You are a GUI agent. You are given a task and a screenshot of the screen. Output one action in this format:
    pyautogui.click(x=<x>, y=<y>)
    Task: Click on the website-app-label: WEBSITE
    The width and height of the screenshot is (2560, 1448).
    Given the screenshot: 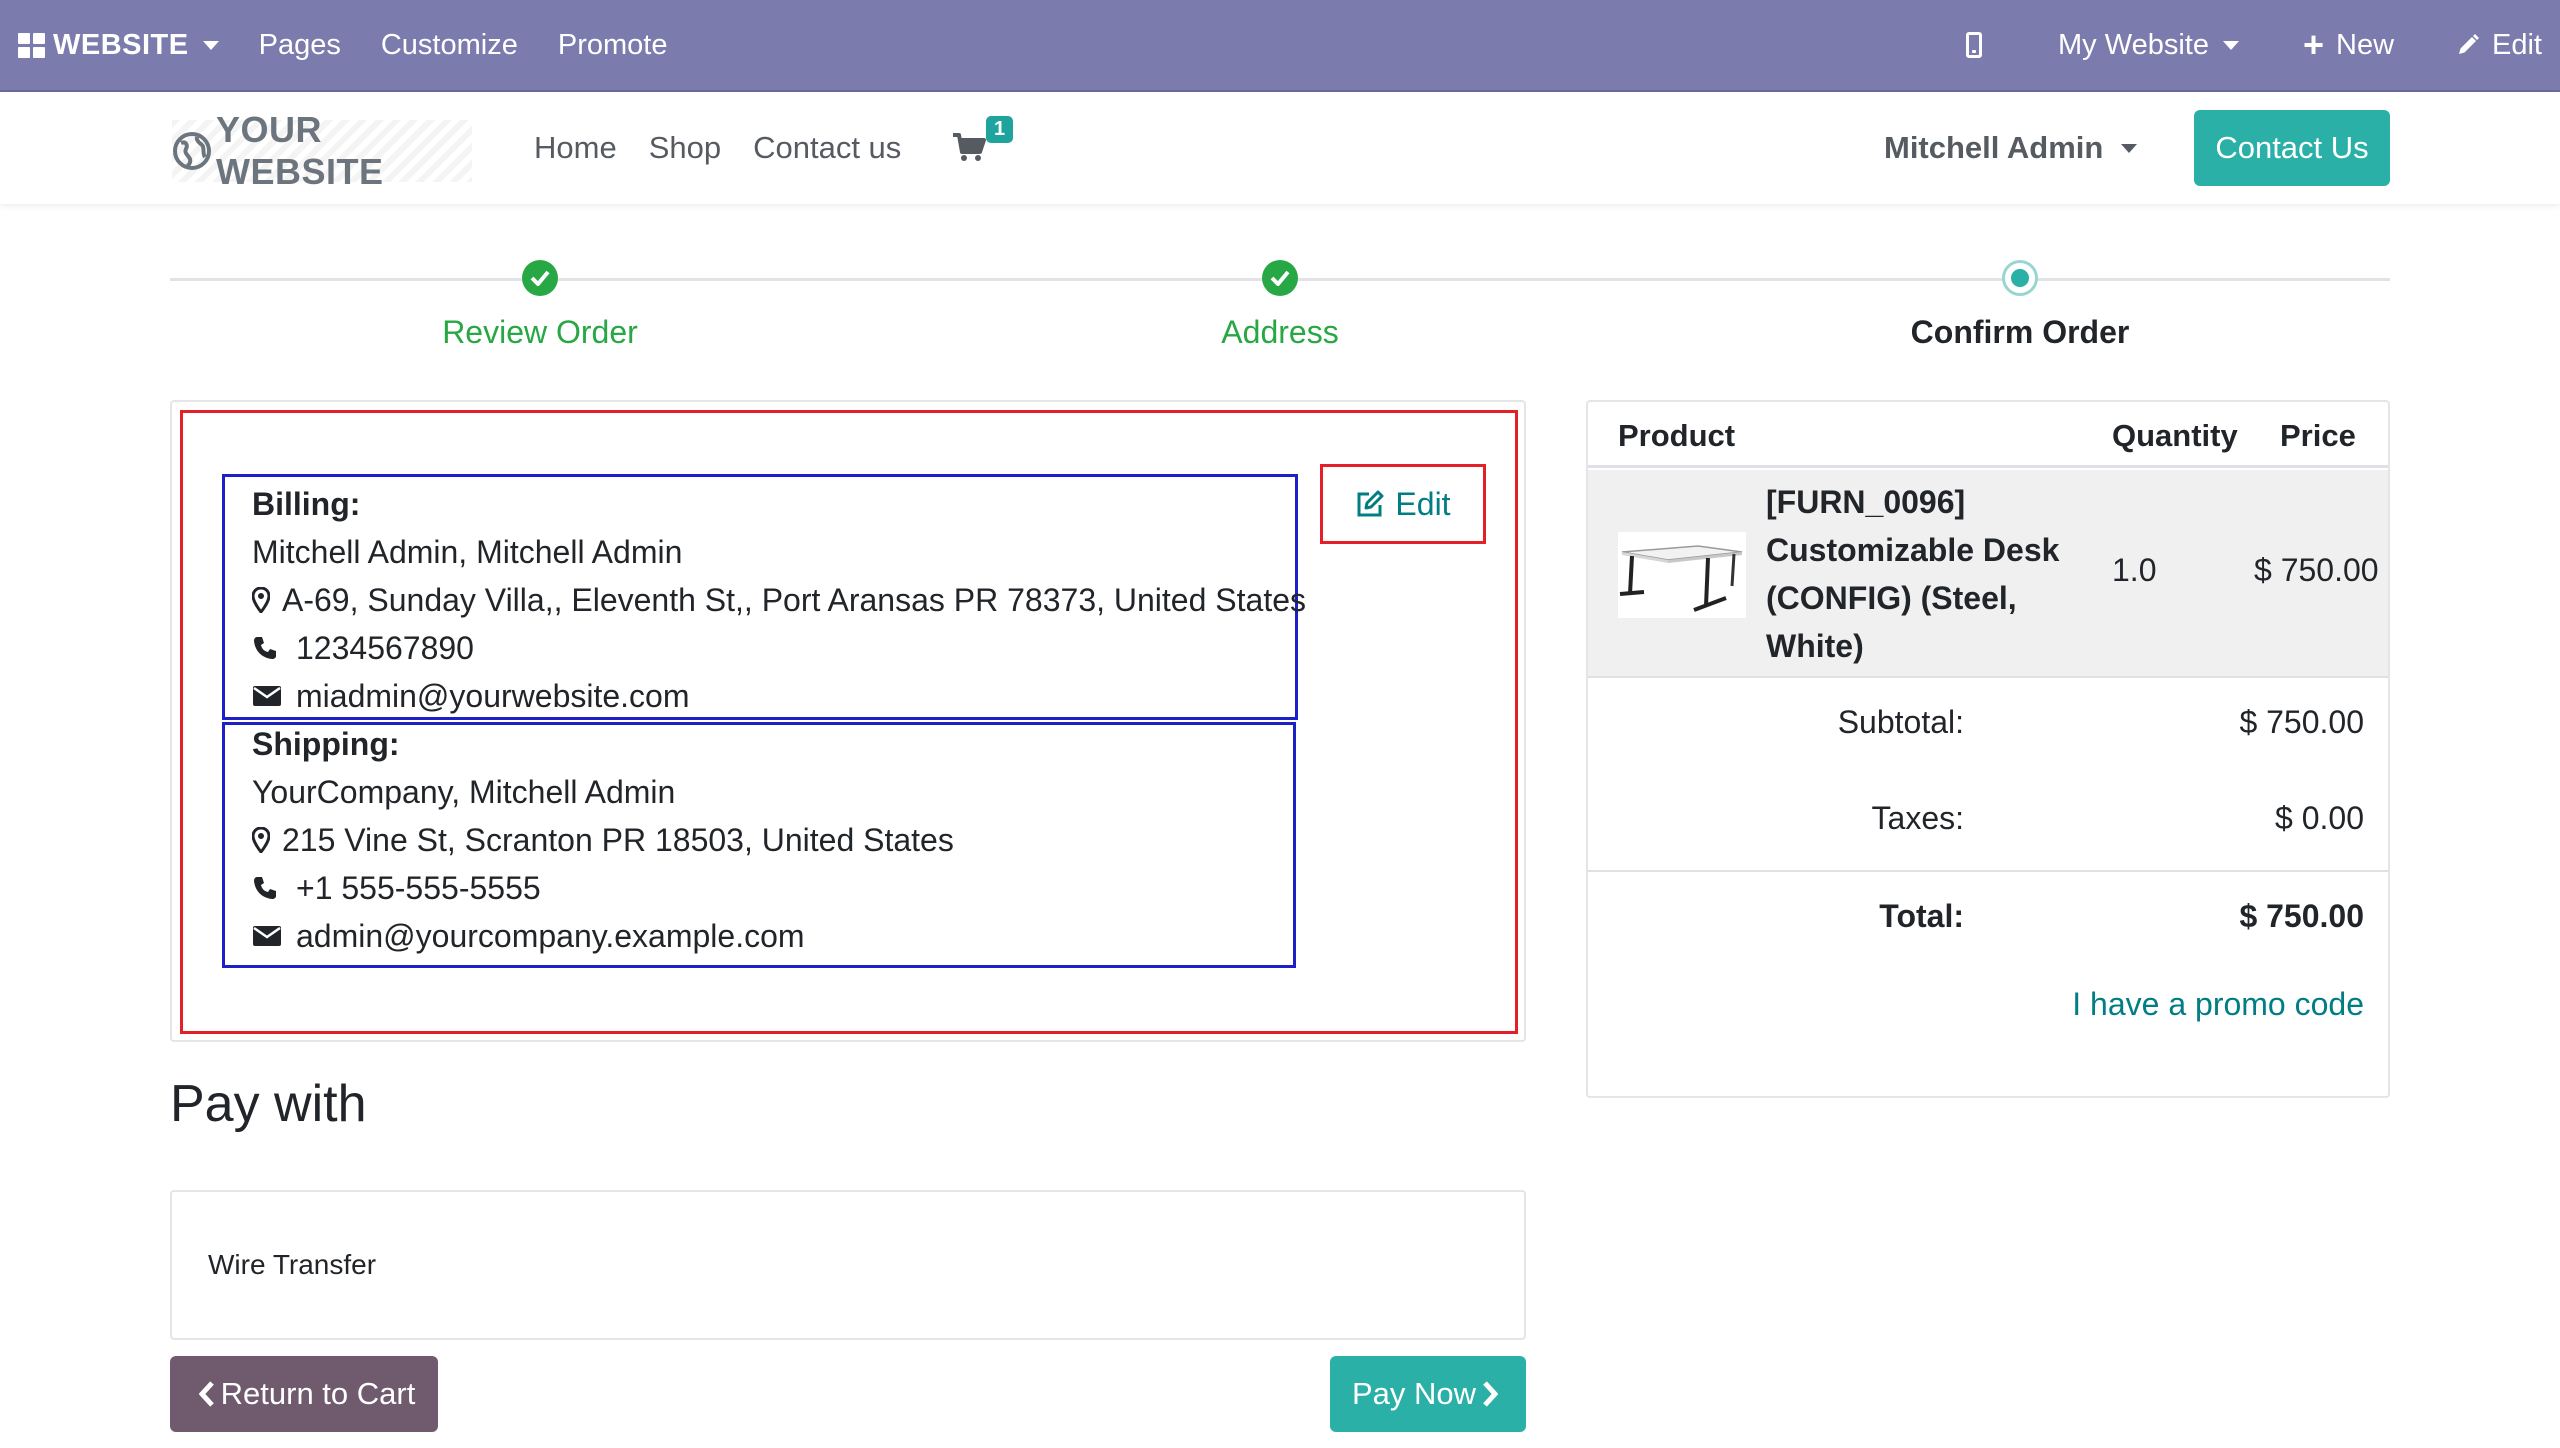 What is the action you would take?
    pyautogui.click(x=121, y=44)
    